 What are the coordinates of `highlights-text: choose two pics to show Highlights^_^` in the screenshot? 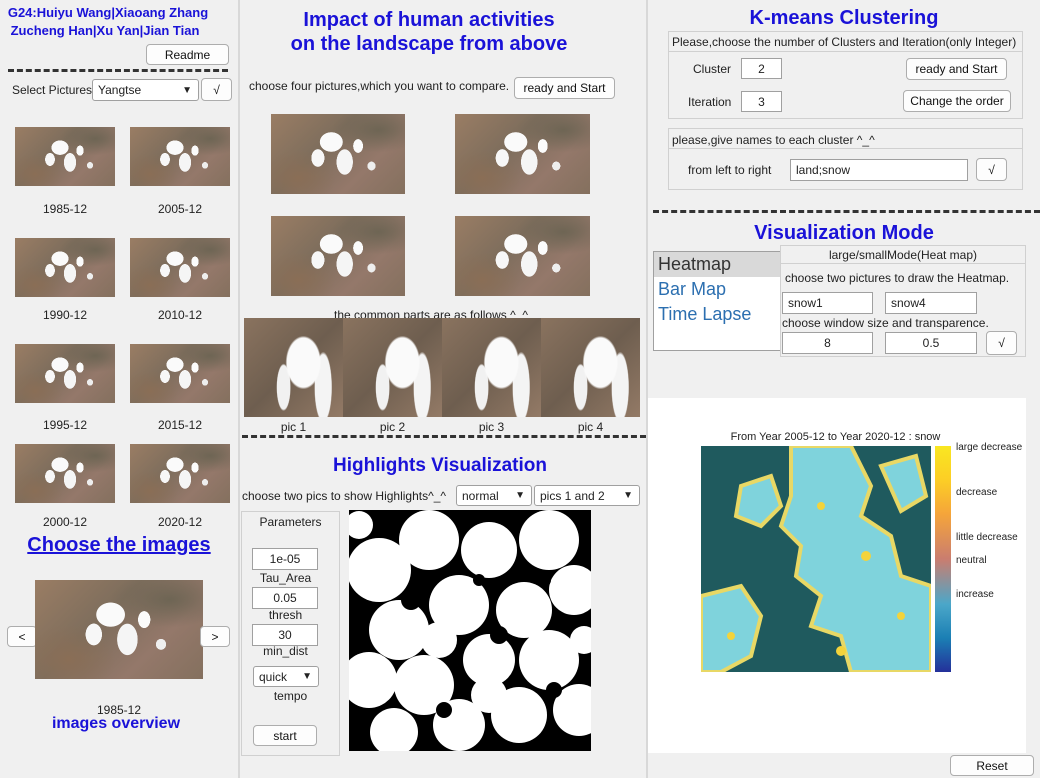 It's located at (344, 496).